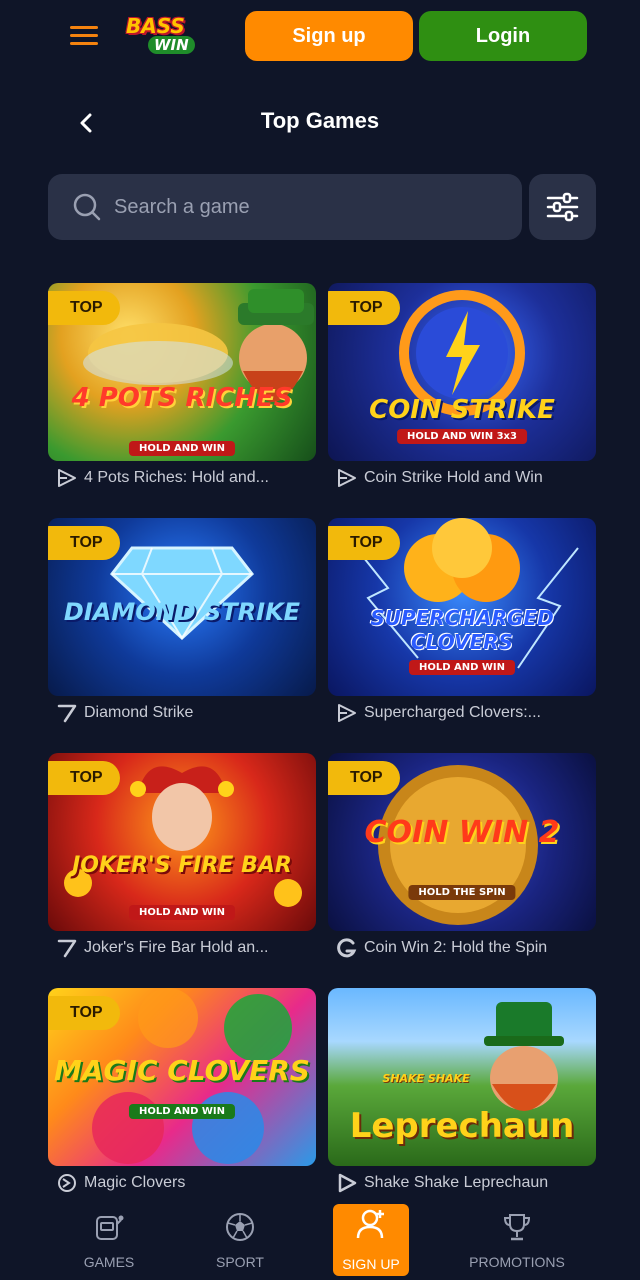  What do you see at coordinates (110, 1227) in the screenshot?
I see `slot-machine-icon` at bounding box center [110, 1227].